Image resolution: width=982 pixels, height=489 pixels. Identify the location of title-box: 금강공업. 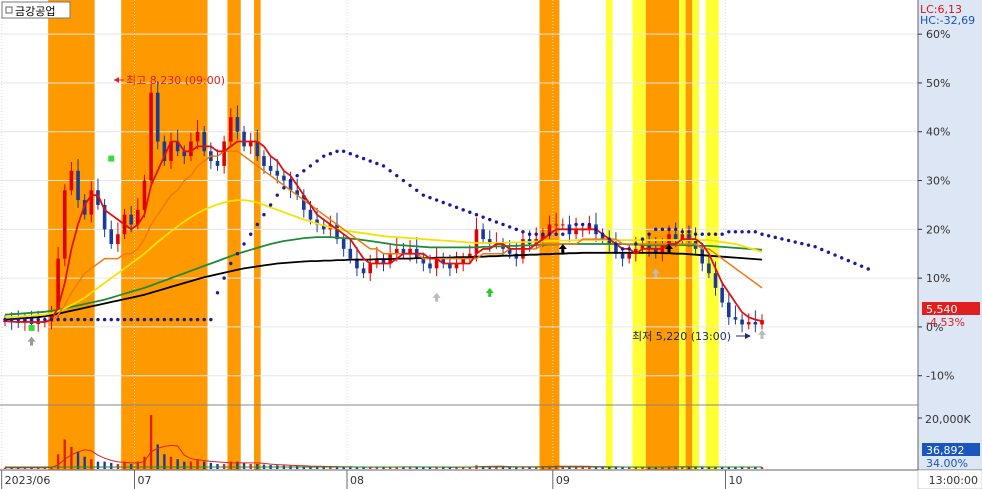
(36, 10).